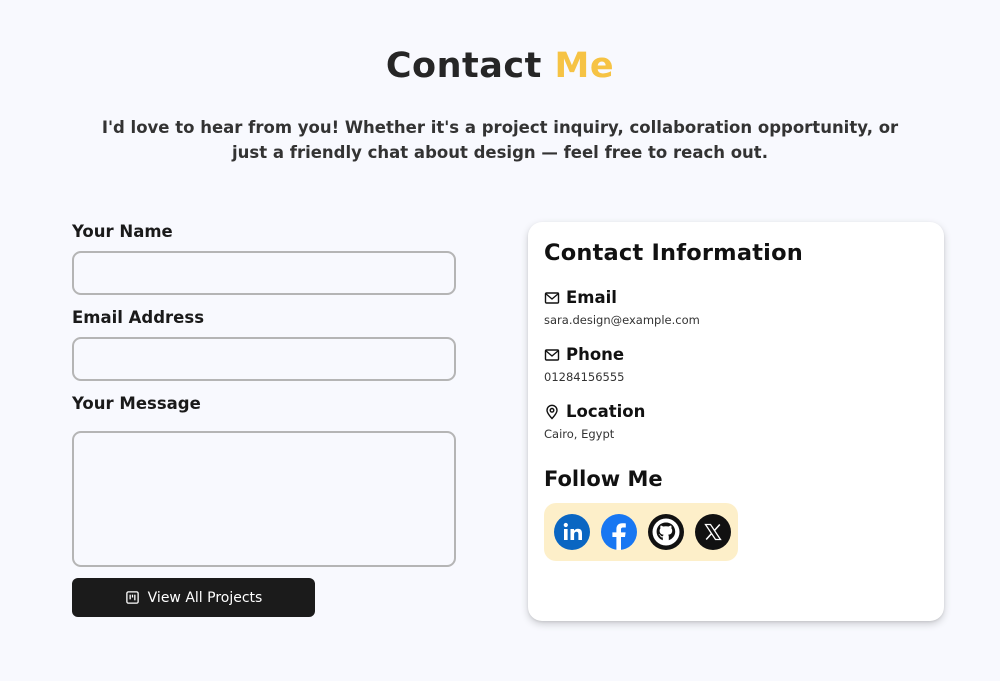 The height and width of the screenshot is (681, 1000). Describe the element at coordinates (736, 364) in the screenshot. I see `contact-phone: Phone 01284156555` at that location.